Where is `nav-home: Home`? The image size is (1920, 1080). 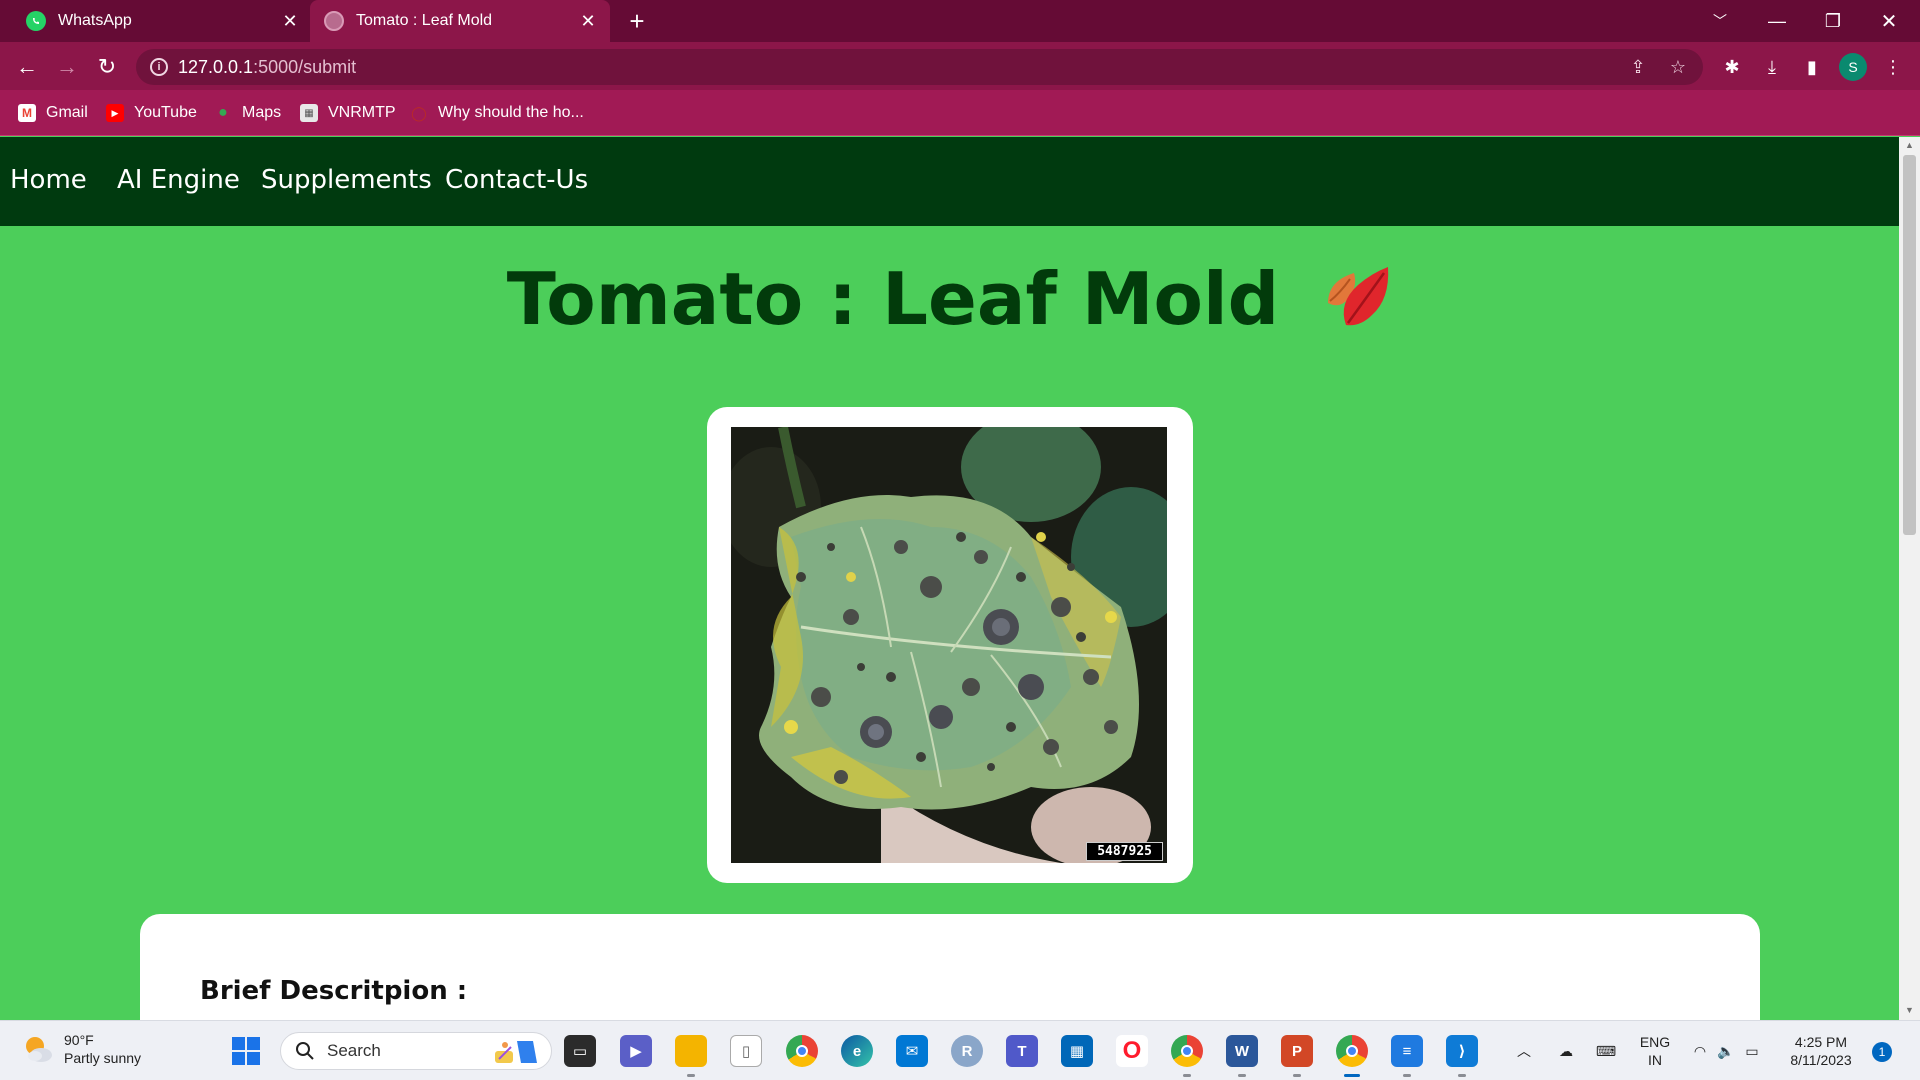
nav-home: Home is located at coordinates (48, 180).